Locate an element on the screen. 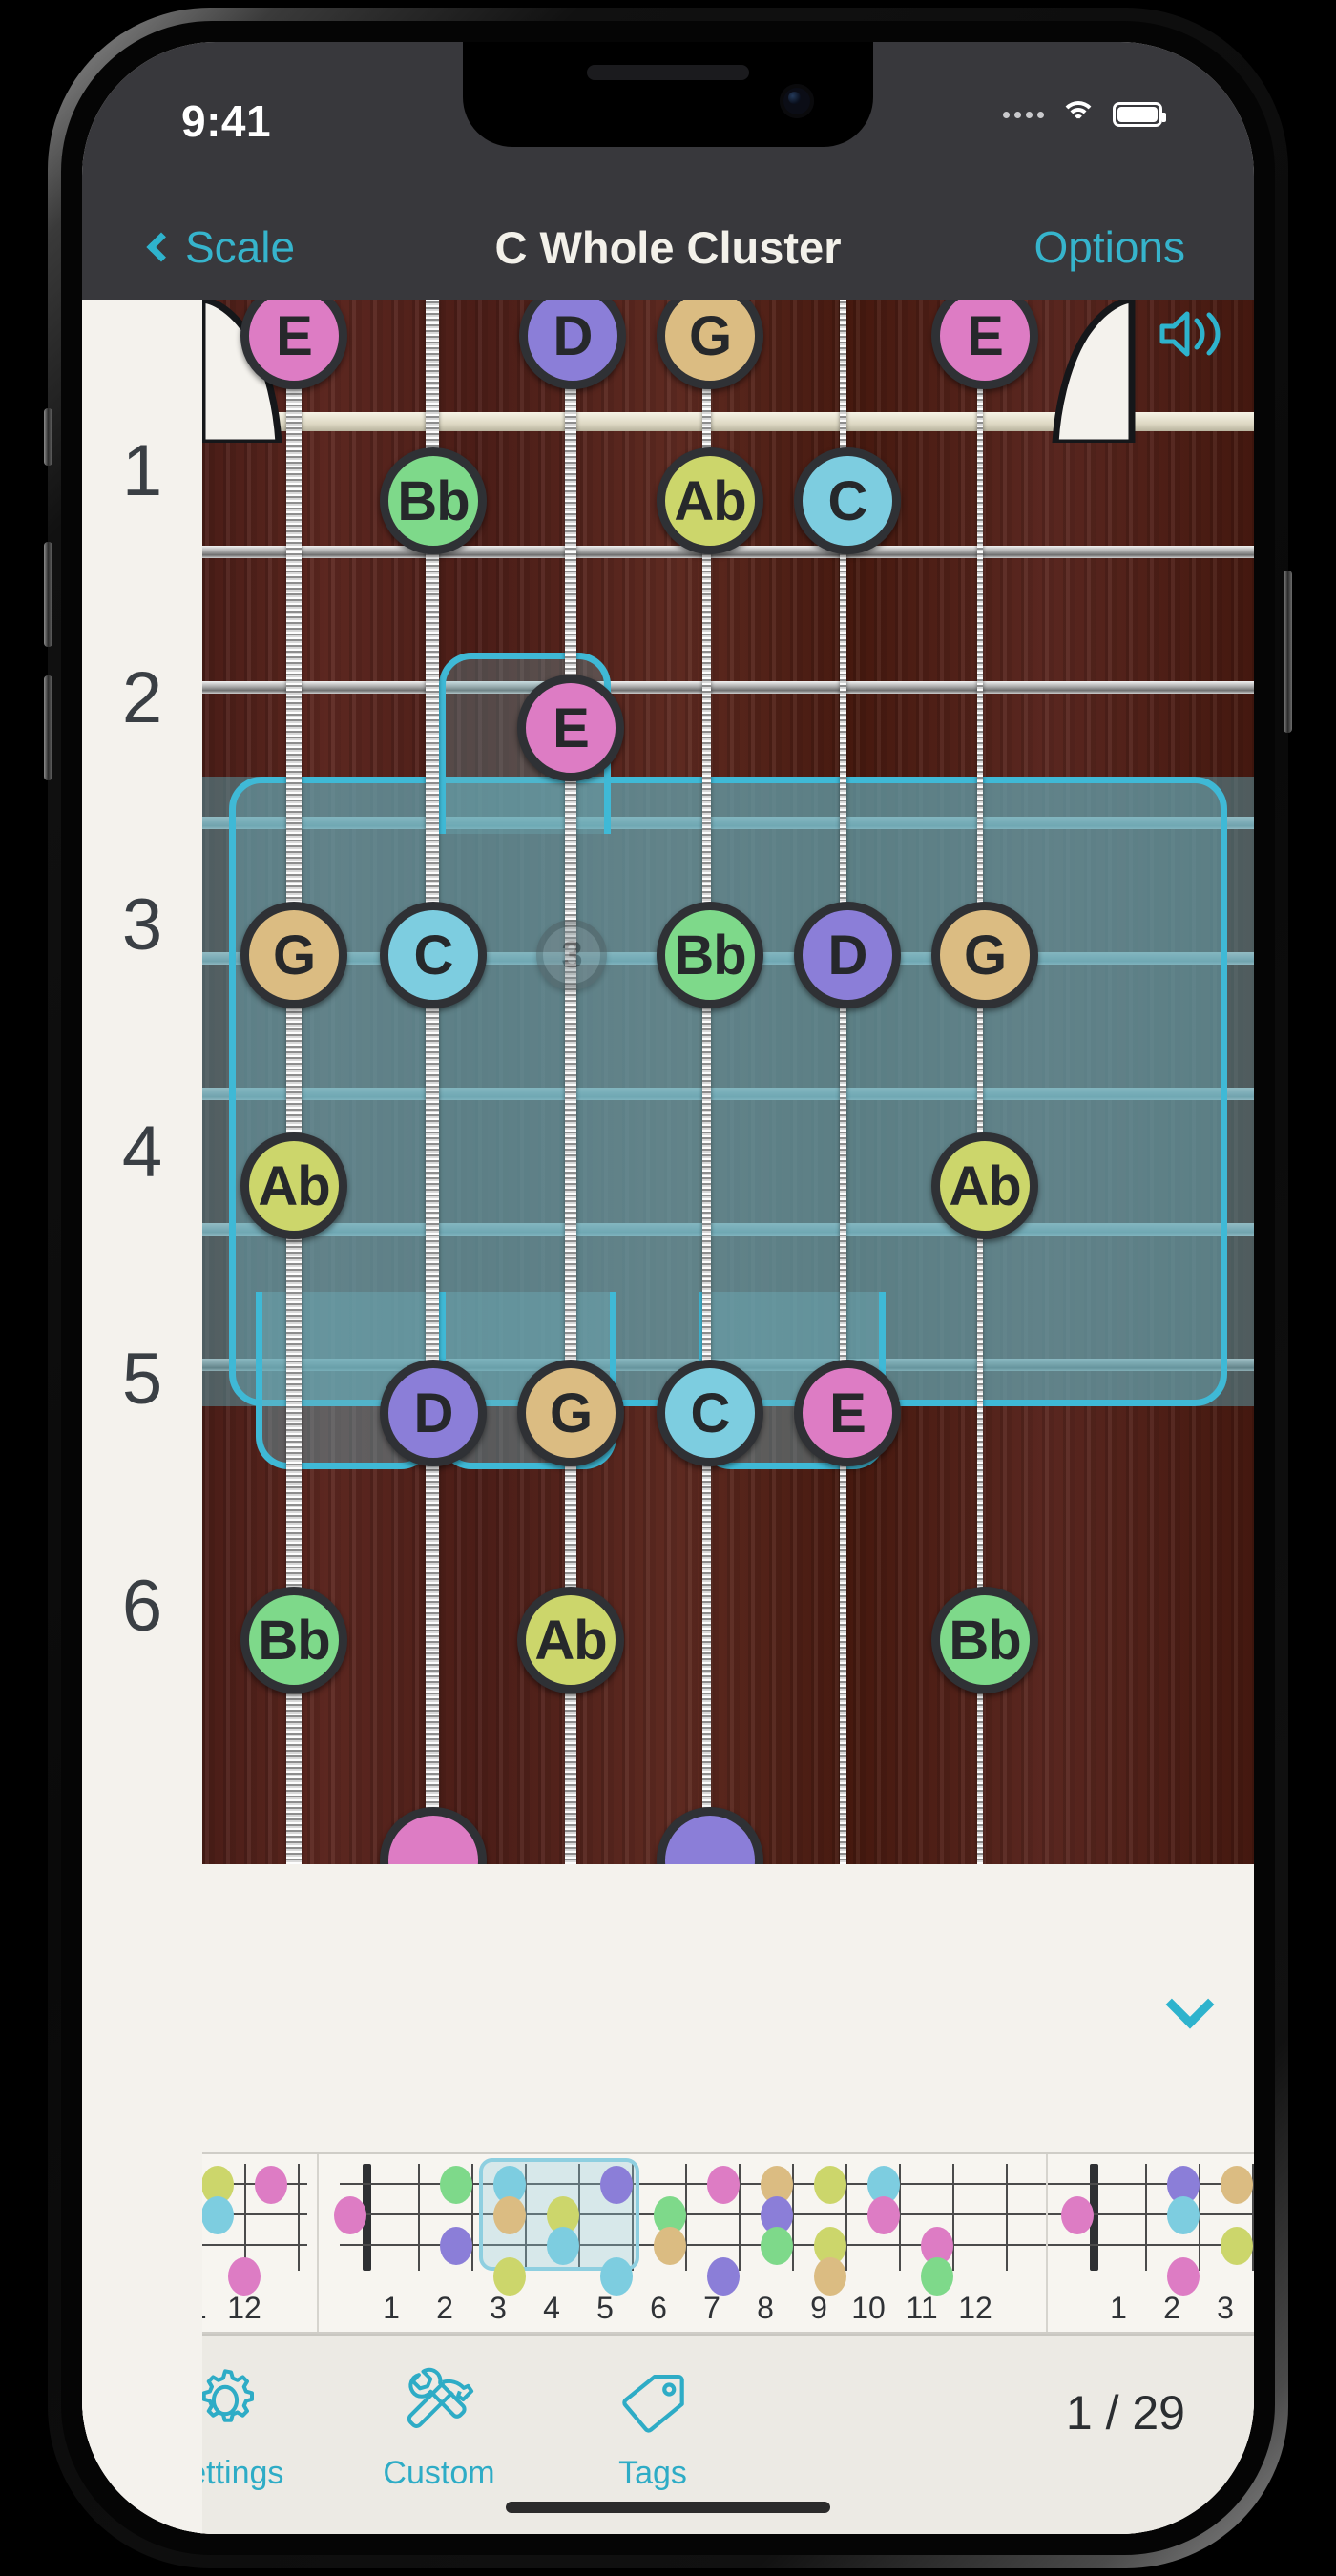  power-button is located at coordinates (1288, 652).